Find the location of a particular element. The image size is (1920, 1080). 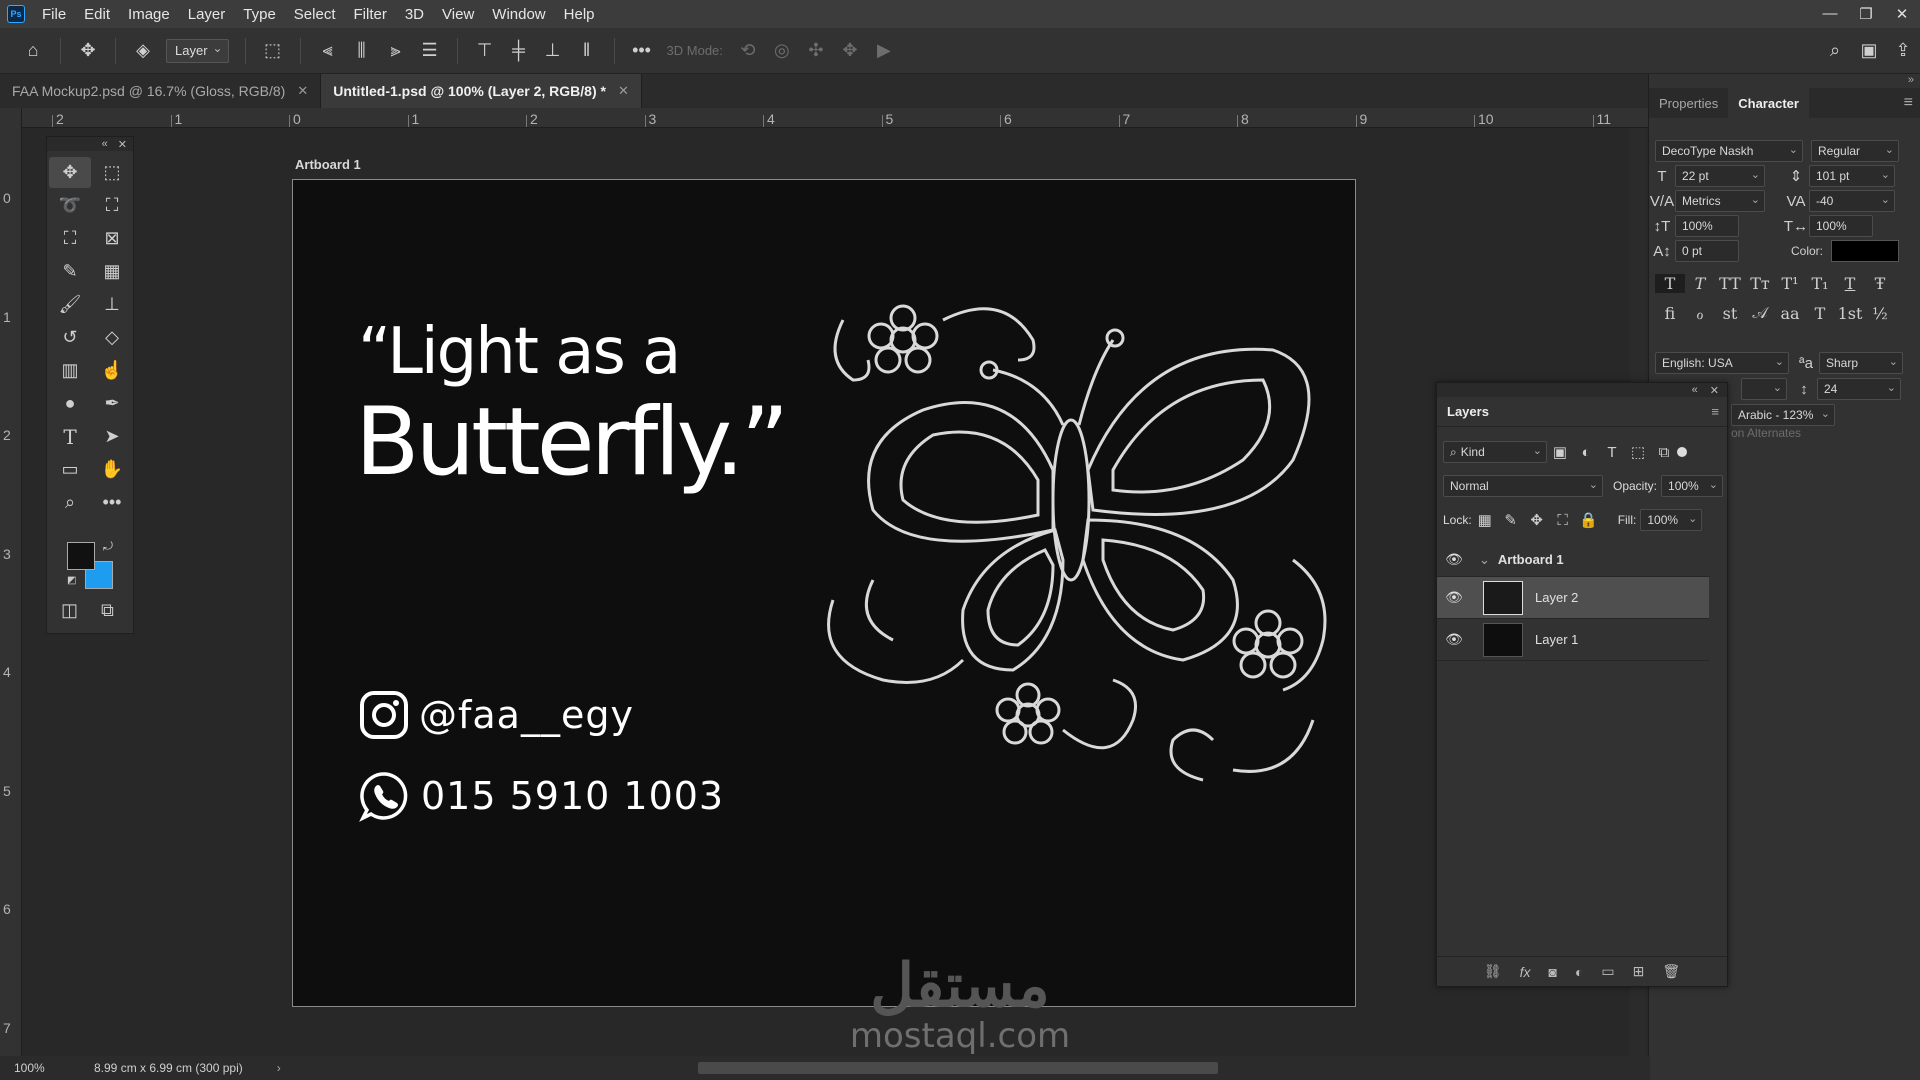

filter-pixel-icon: ▣ is located at coordinates (1560, 452).